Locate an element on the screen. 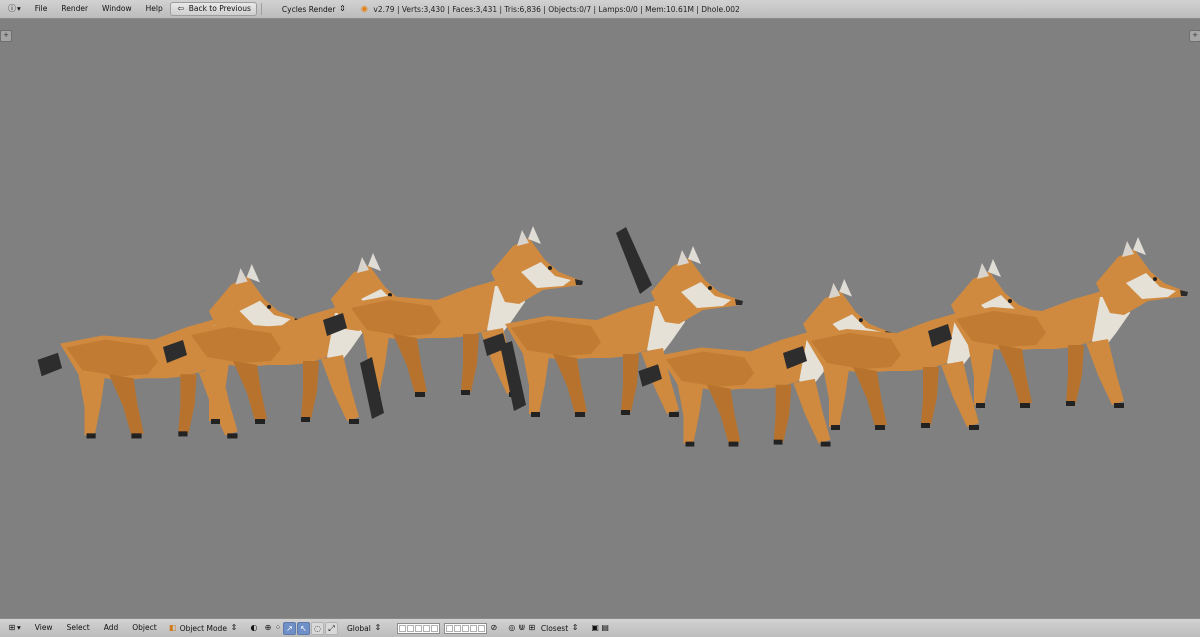  layers-grid-left is located at coordinates (418, 628).